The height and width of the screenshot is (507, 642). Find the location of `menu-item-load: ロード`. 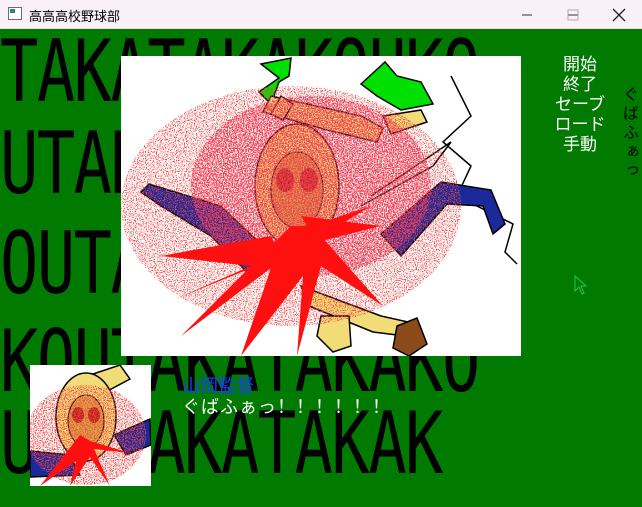

menu-item-load: ロード is located at coordinates (580, 125).